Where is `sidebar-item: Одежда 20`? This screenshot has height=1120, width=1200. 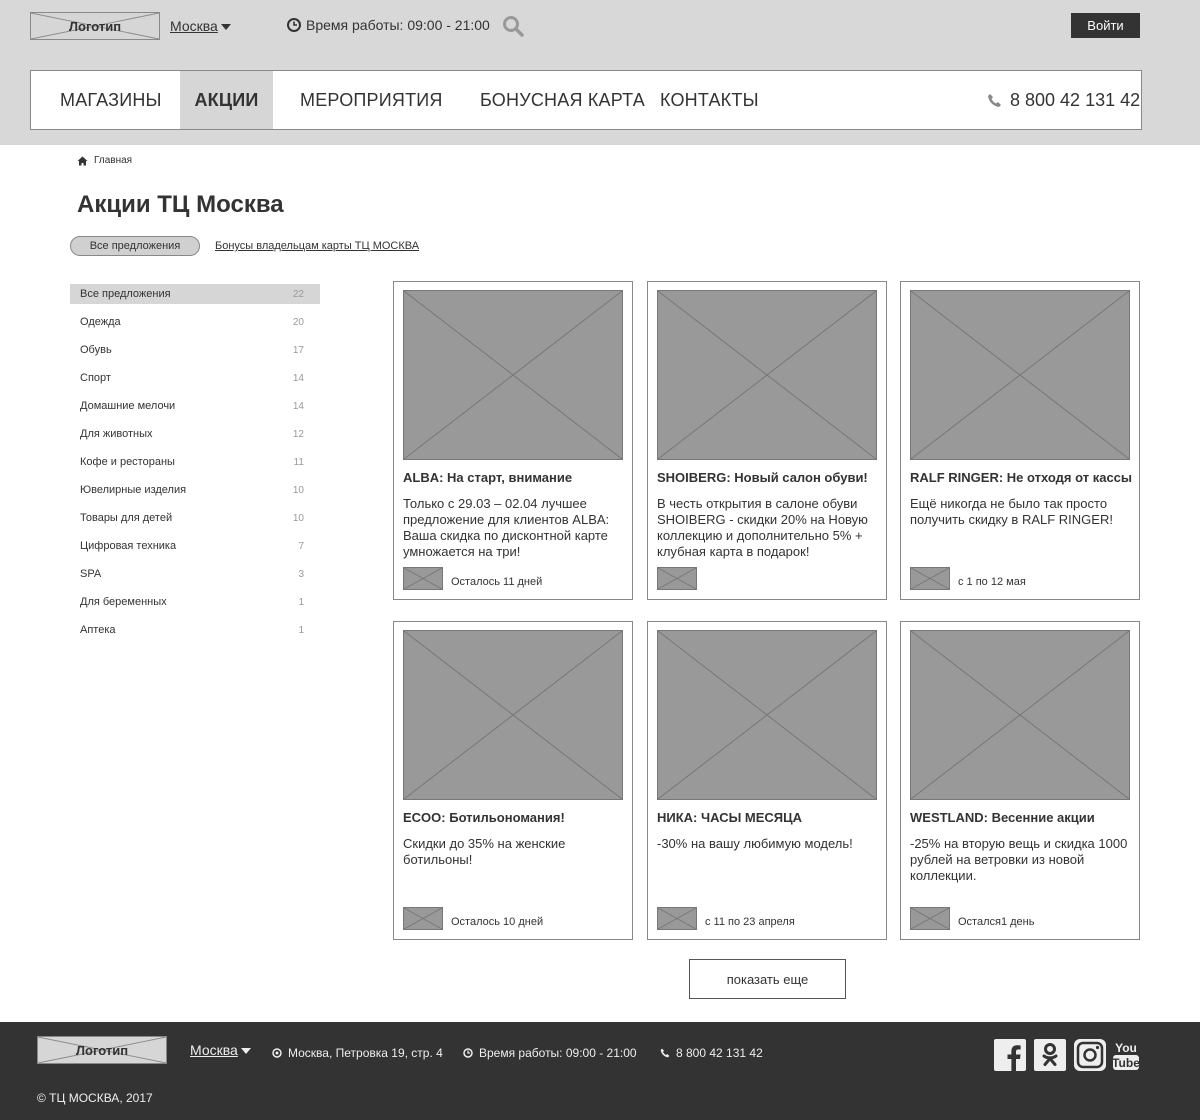
sidebar-item: Одежда 20 is located at coordinates (195, 322).